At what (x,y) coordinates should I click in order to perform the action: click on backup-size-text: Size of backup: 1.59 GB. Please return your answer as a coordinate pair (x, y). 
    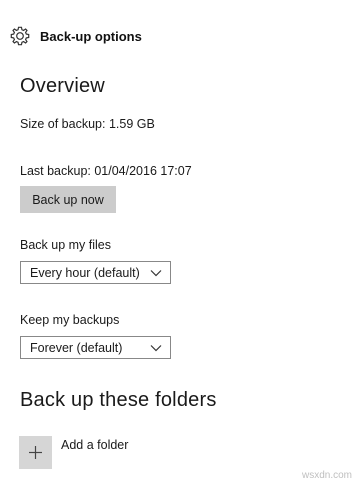
    Looking at the image, I should click on (87, 124).